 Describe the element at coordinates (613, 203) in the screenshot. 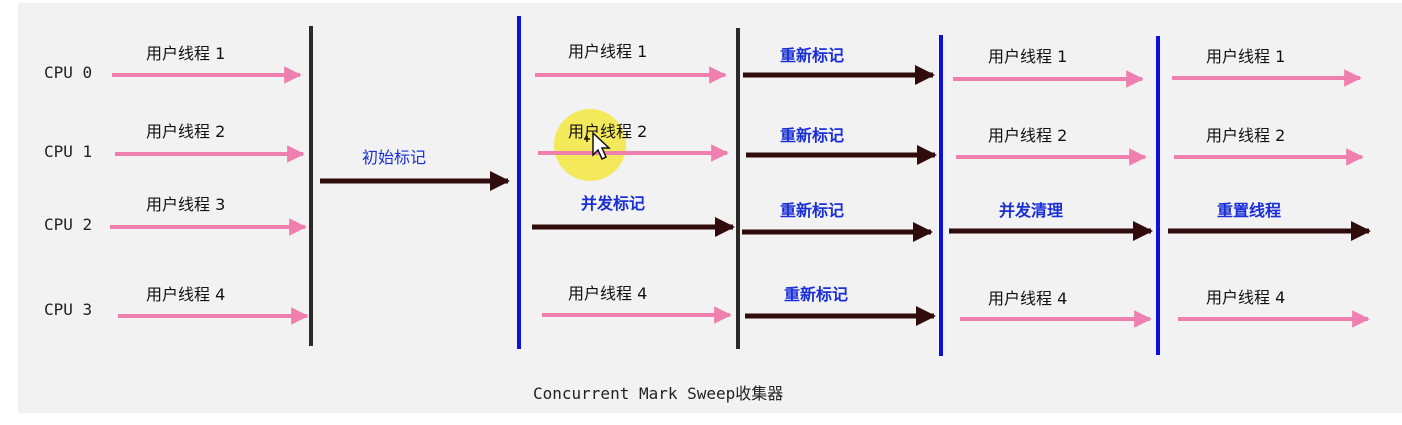

I see `concurrent-mark-label: 并发标记` at that location.